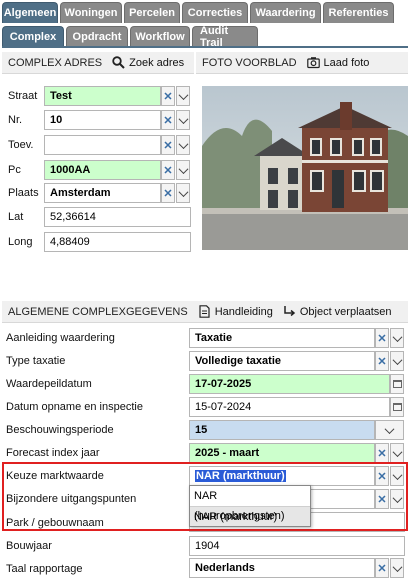 Image resolution: width=410 pixels, height=579 pixels. I want to click on complex-photo, so click(305, 168).